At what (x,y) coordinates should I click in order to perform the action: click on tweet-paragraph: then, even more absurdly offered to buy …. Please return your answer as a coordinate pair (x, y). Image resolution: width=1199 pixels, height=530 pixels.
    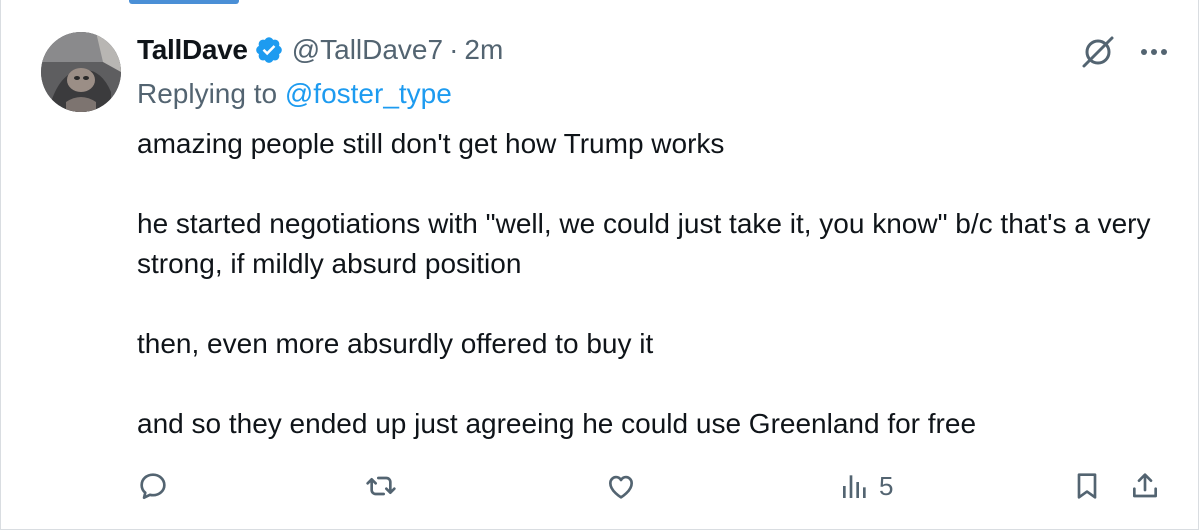
    Looking at the image, I should click on (395, 343).